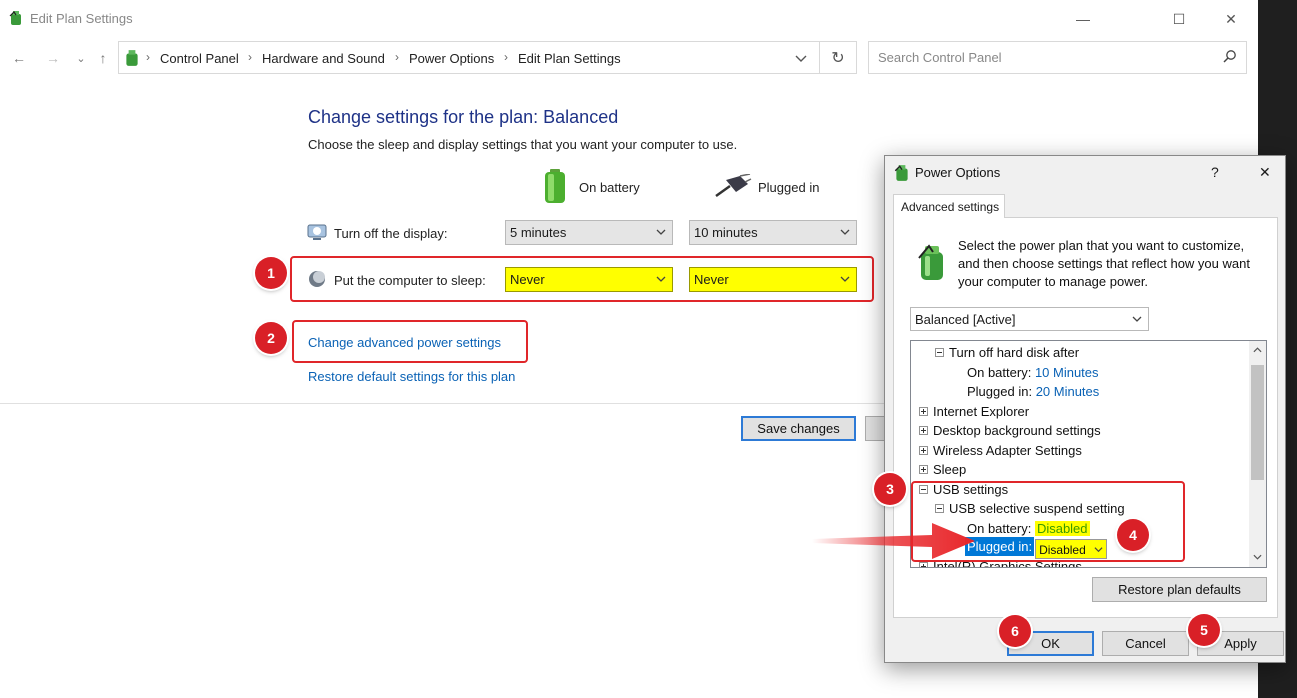  Describe the element at coordinates (81, 18) in the screenshot. I see `window-title: Edit Plan Settings` at that location.